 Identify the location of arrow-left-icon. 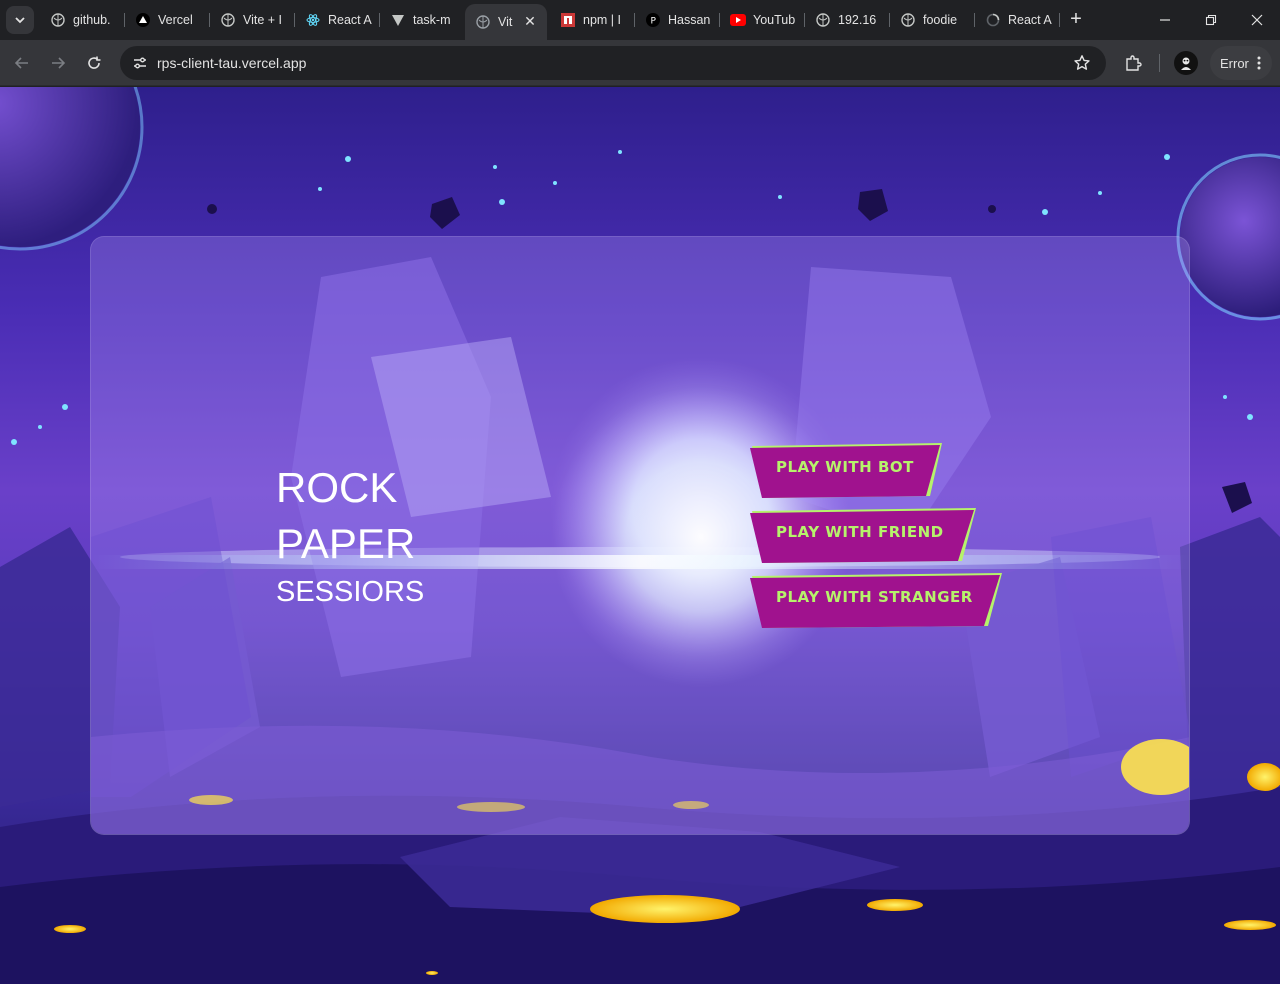
(21, 63).